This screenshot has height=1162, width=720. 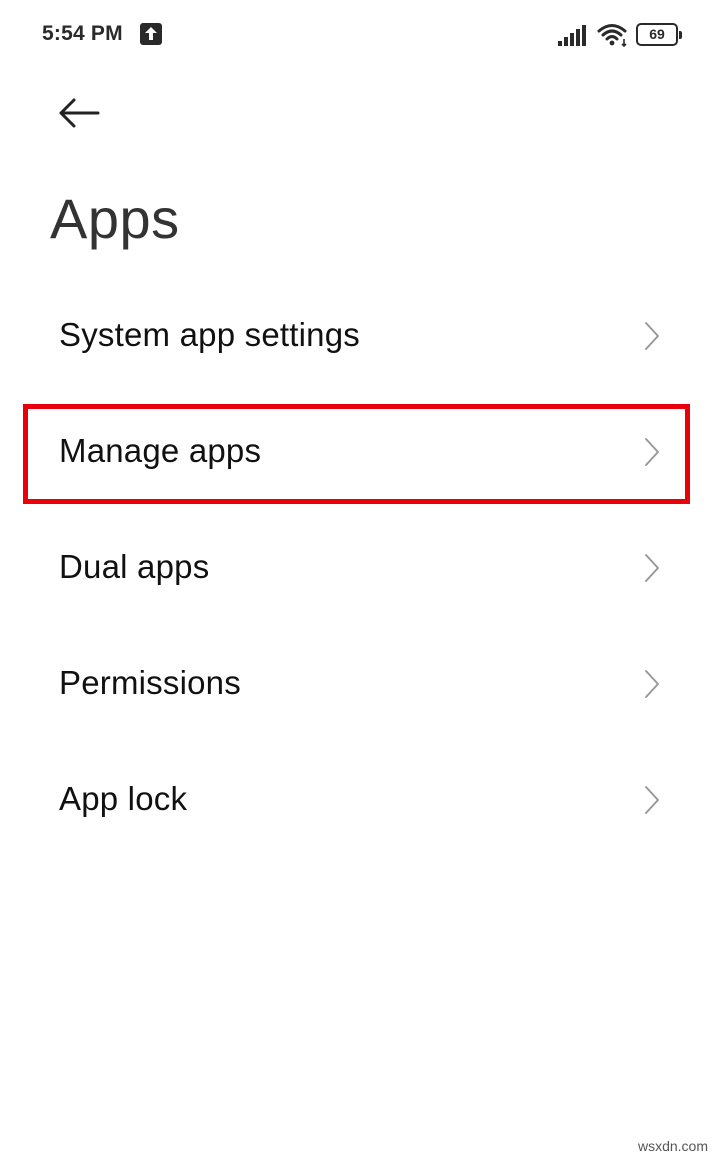 I want to click on menu-item-permissions: Permissions, so click(x=360, y=684).